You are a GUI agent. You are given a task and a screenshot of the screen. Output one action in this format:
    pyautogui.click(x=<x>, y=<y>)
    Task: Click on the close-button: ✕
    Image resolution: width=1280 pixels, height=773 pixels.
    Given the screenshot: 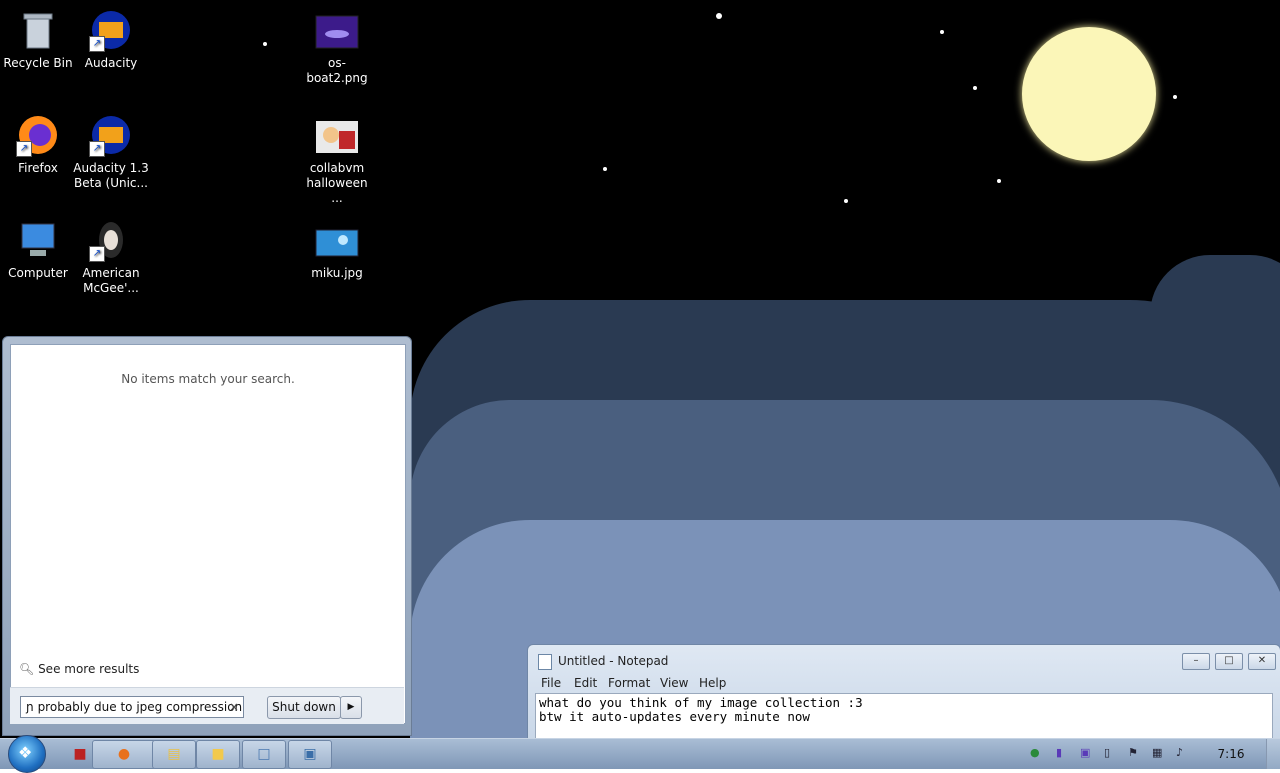 What is the action you would take?
    pyautogui.click(x=1262, y=661)
    